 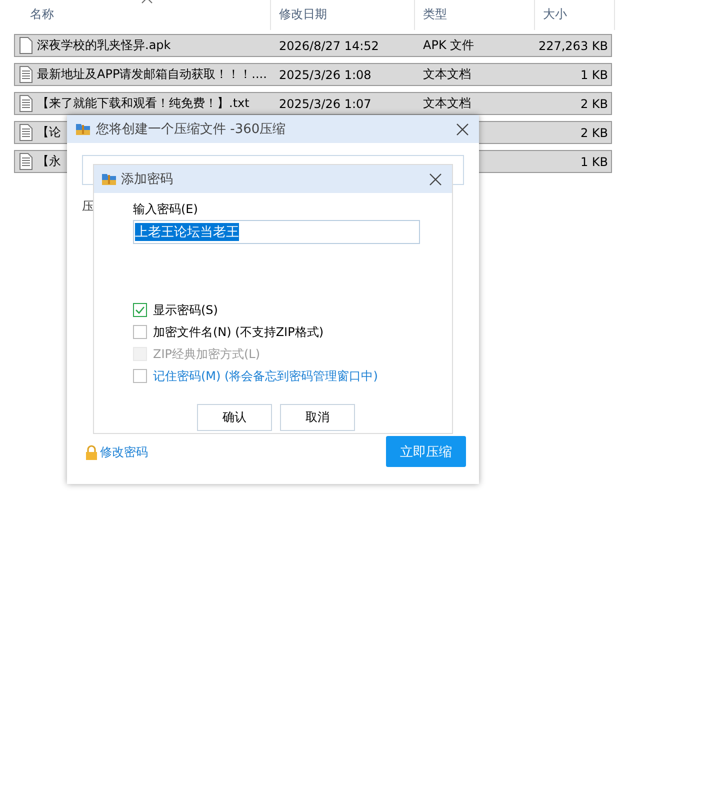 What do you see at coordinates (147, 179) in the screenshot?
I see `window-title: 添加密码` at bounding box center [147, 179].